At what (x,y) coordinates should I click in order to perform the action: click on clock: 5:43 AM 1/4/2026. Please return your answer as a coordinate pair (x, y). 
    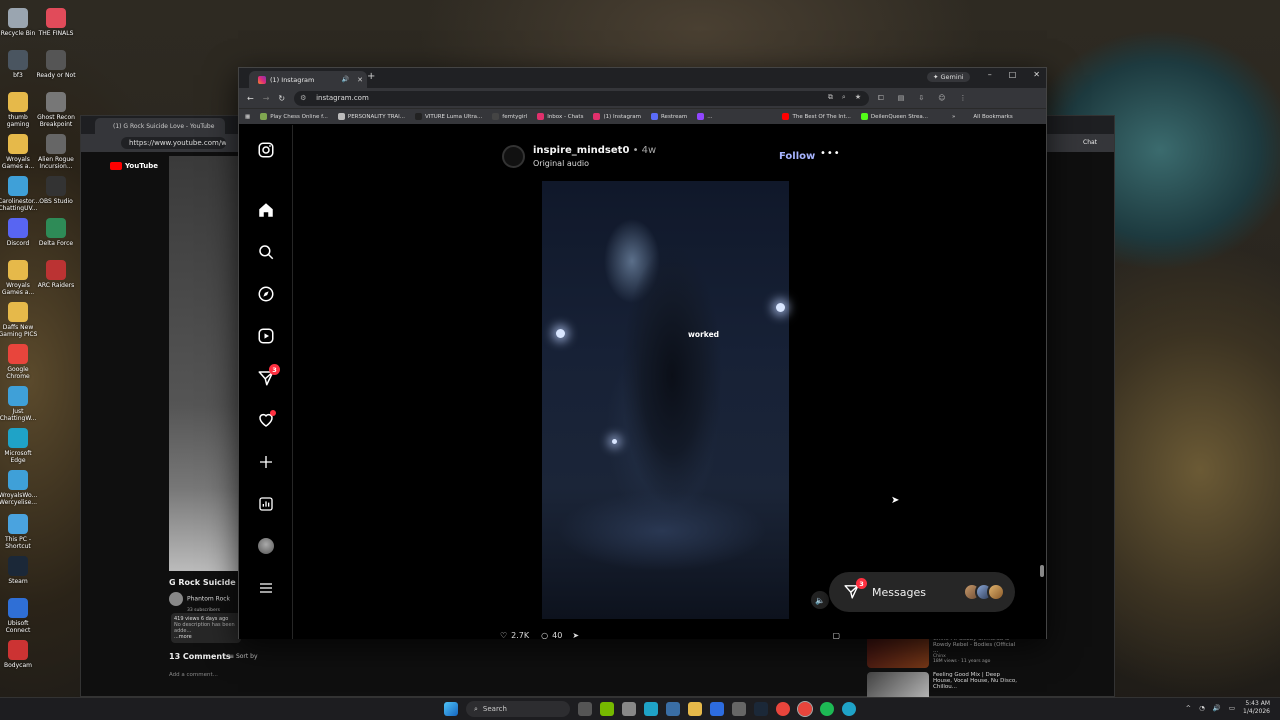
    Looking at the image, I should click on (1256, 708).